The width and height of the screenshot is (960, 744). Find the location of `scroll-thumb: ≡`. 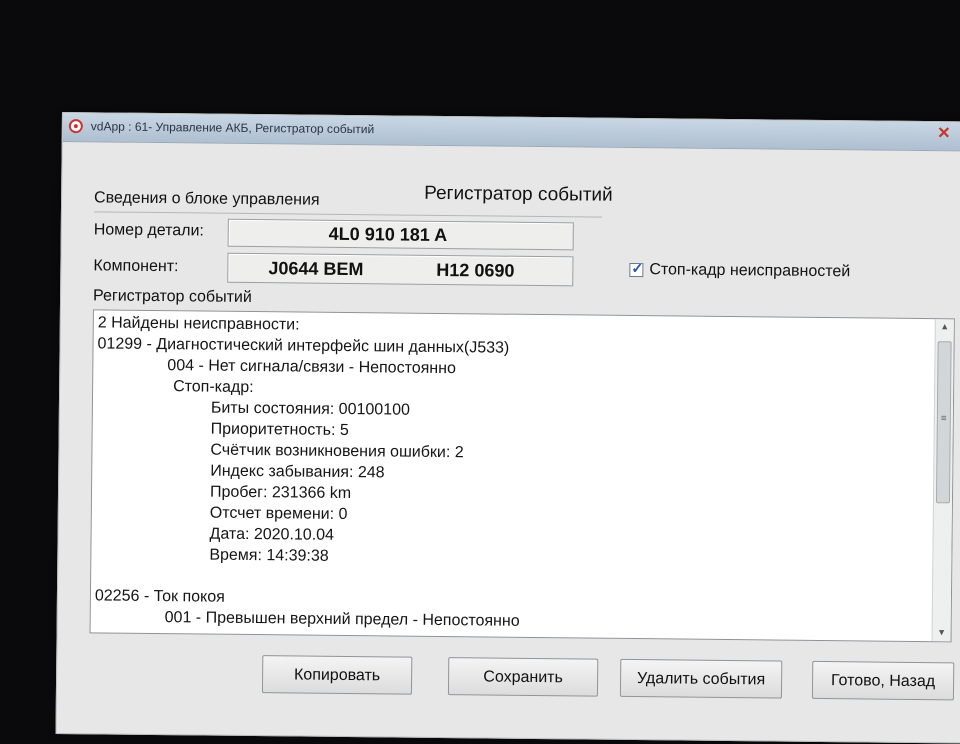

scroll-thumb: ≡ is located at coordinates (943, 422).